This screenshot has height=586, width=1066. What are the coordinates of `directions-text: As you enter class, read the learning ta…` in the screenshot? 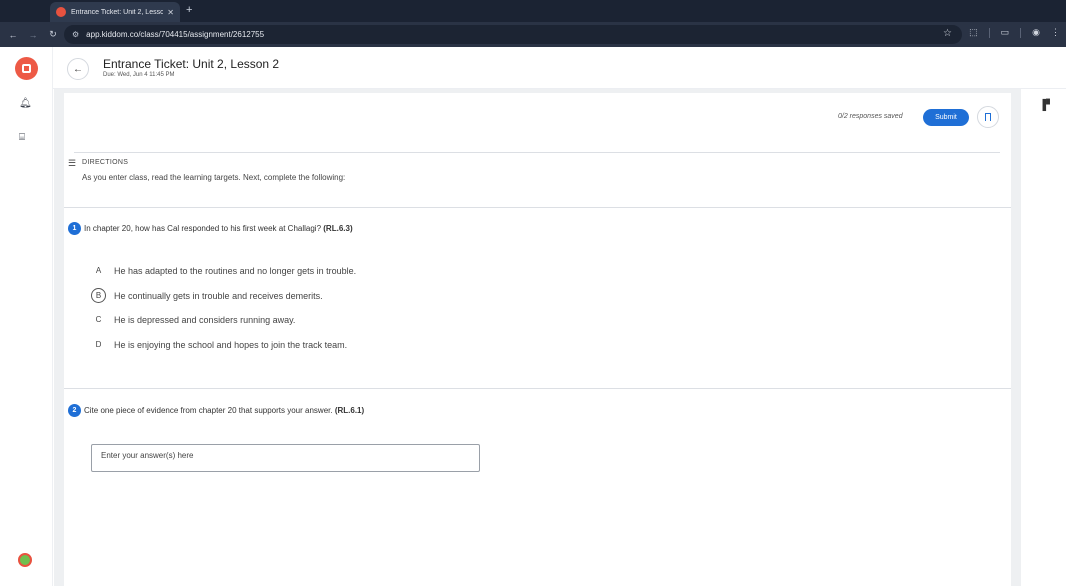 It's located at (214, 177).